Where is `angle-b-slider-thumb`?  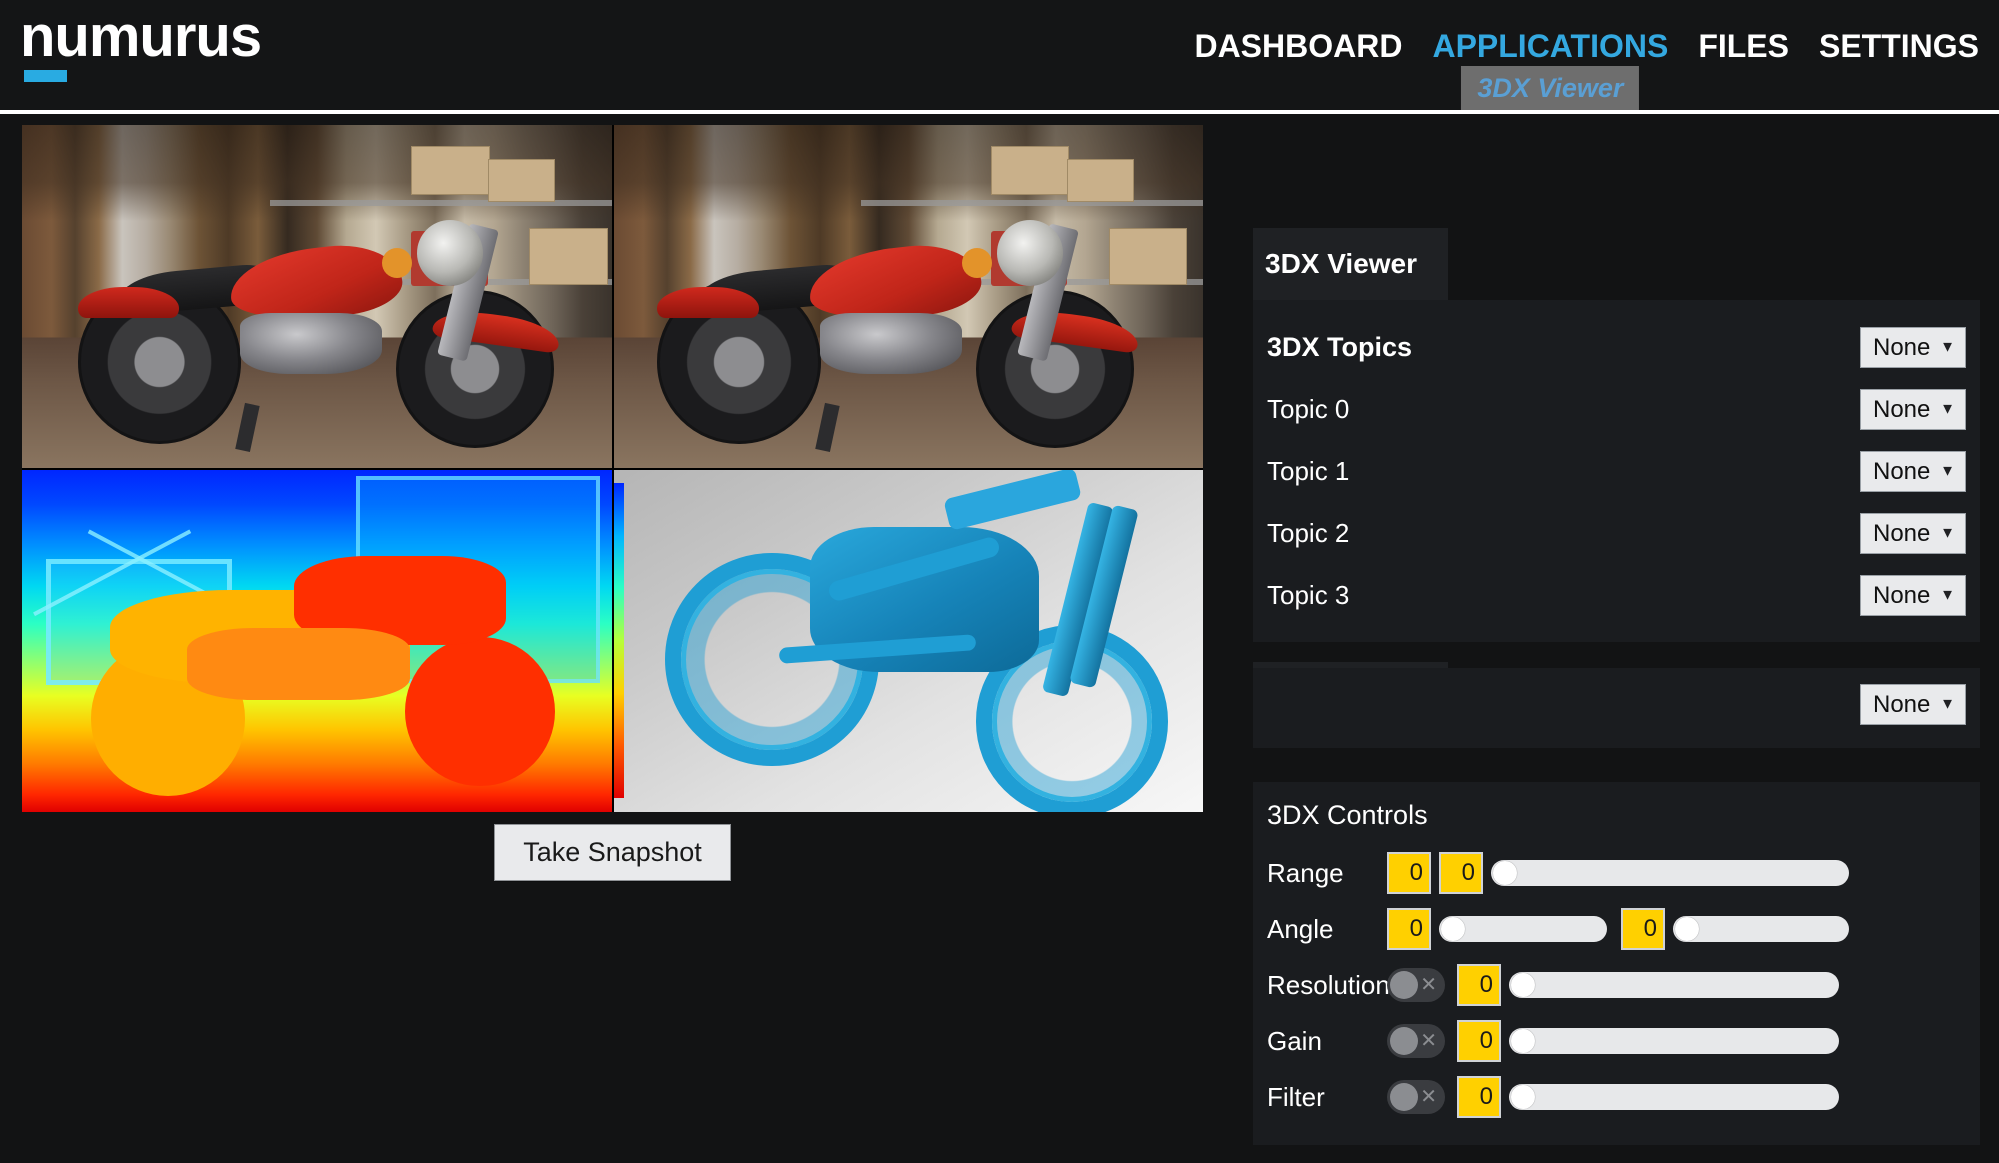
angle-b-slider-thumb is located at coordinates (1687, 929).